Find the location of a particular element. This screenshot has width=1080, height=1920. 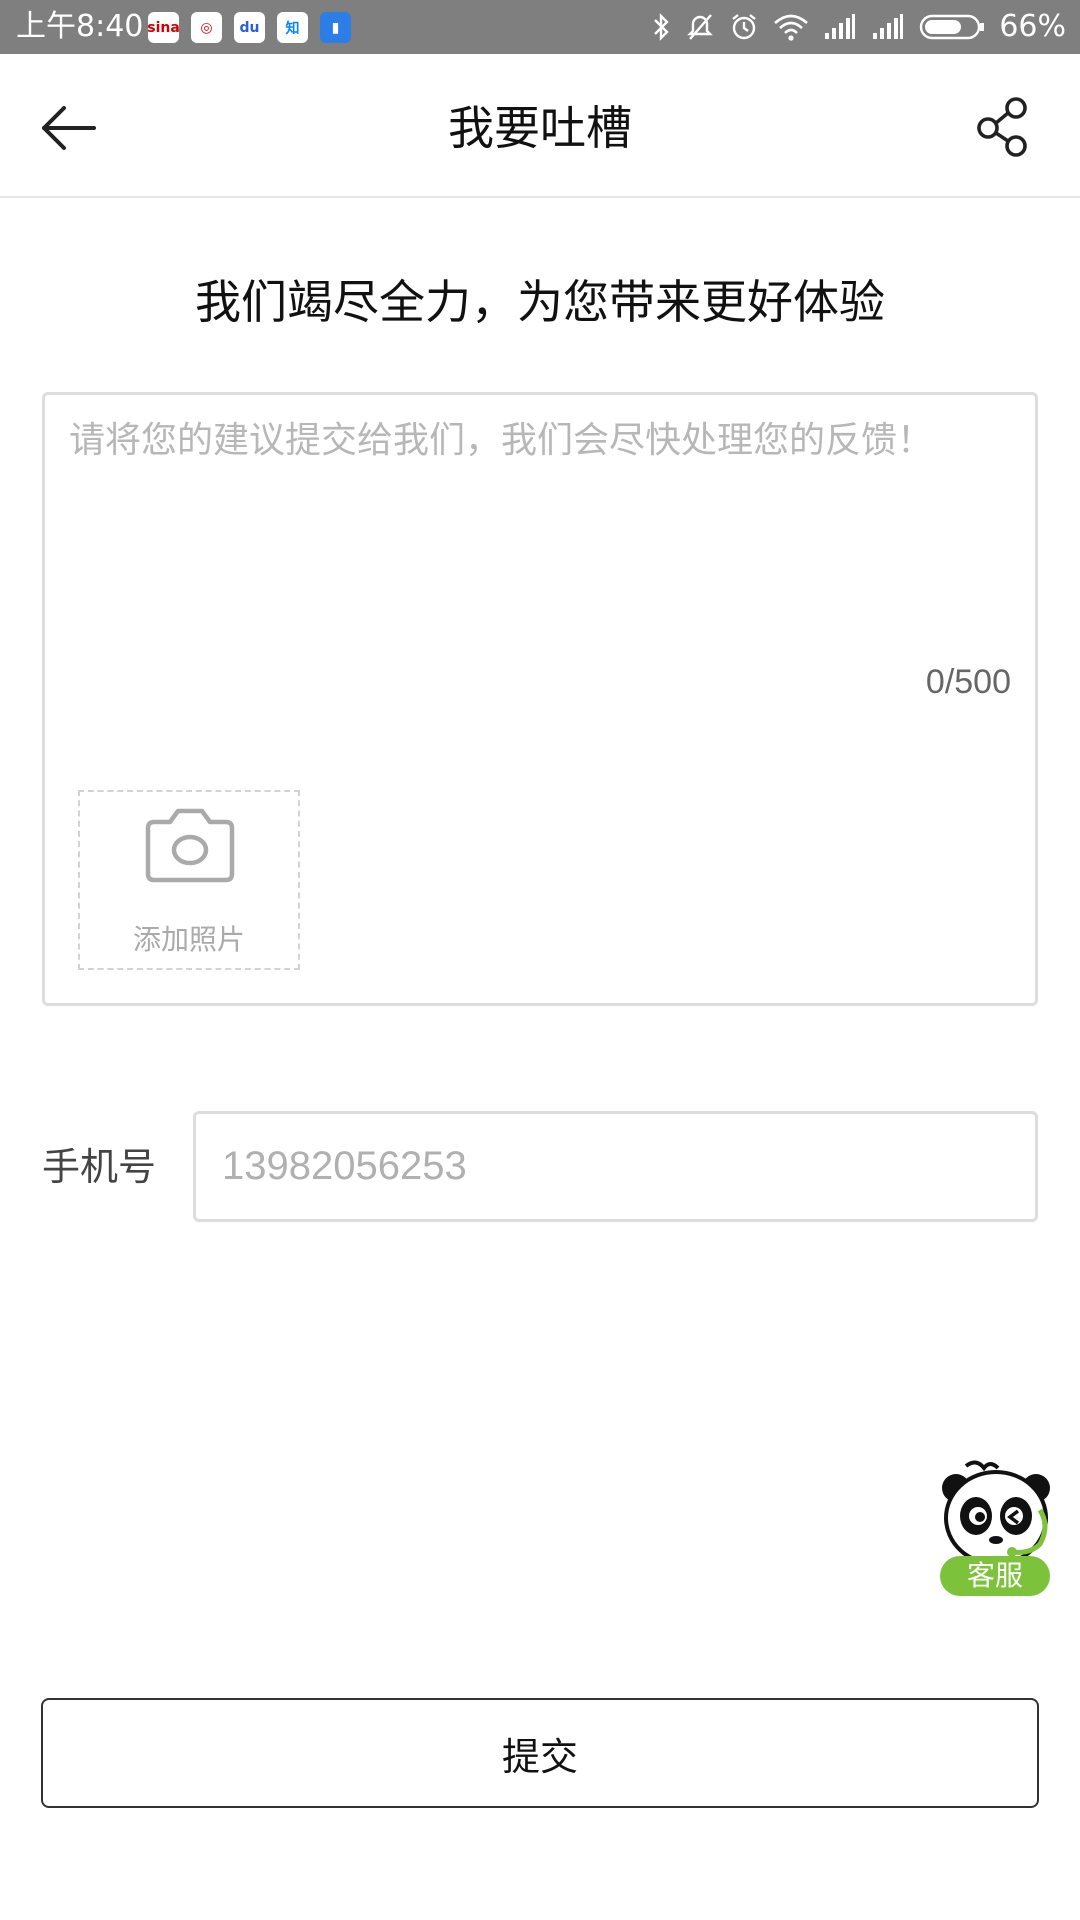

status-time: 上午8:40 is located at coordinates (80, 26).